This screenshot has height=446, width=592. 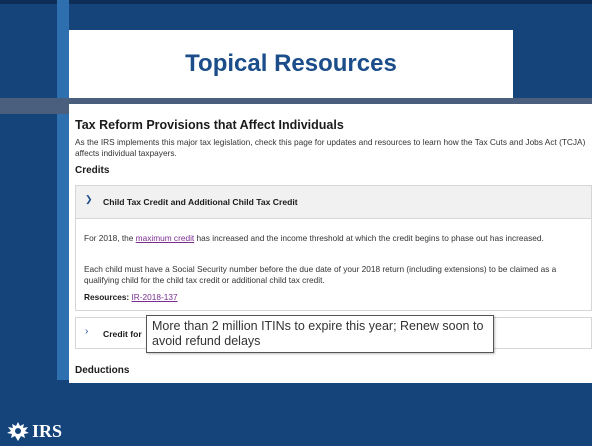 I want to click on chevron-down-icon: ❯, so click(x=89, y=199).